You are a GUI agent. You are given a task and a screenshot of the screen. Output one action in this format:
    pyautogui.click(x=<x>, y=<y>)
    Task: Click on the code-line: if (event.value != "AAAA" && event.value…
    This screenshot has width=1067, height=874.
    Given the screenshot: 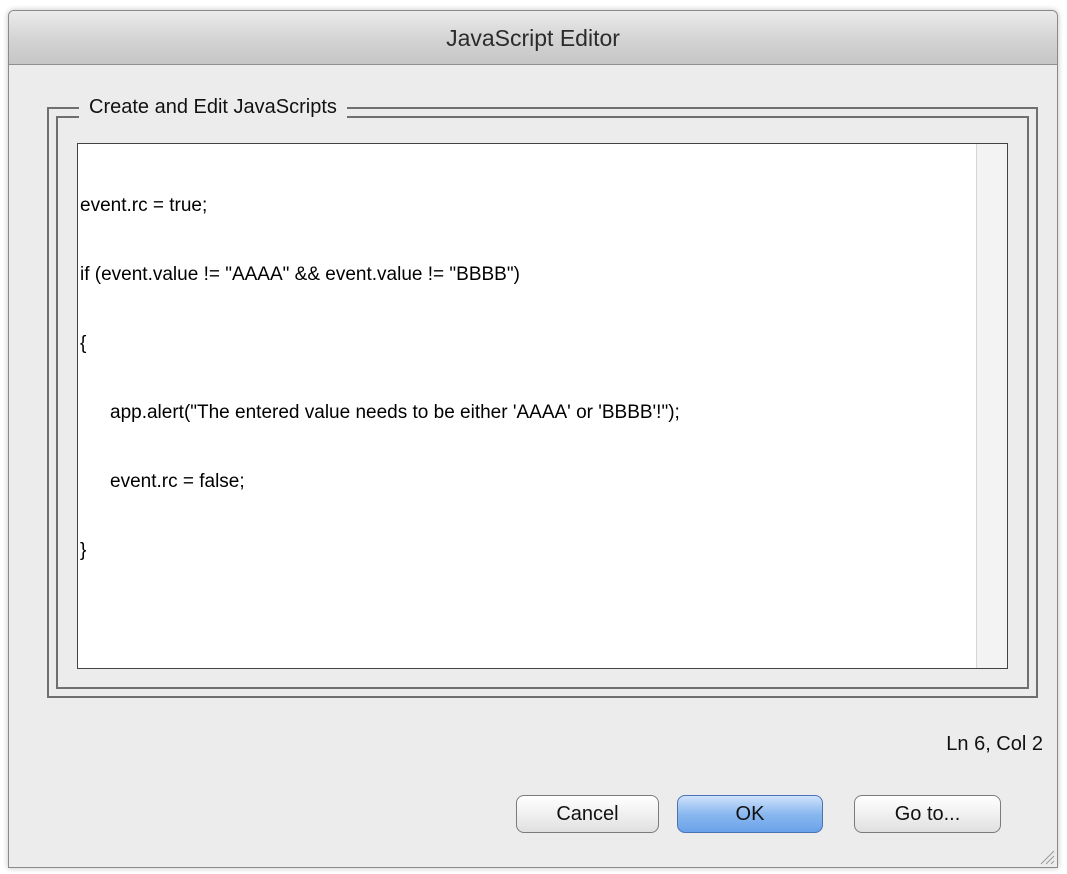 What is the action you would take?
    pyautogui.click(x=300, y=274)
    